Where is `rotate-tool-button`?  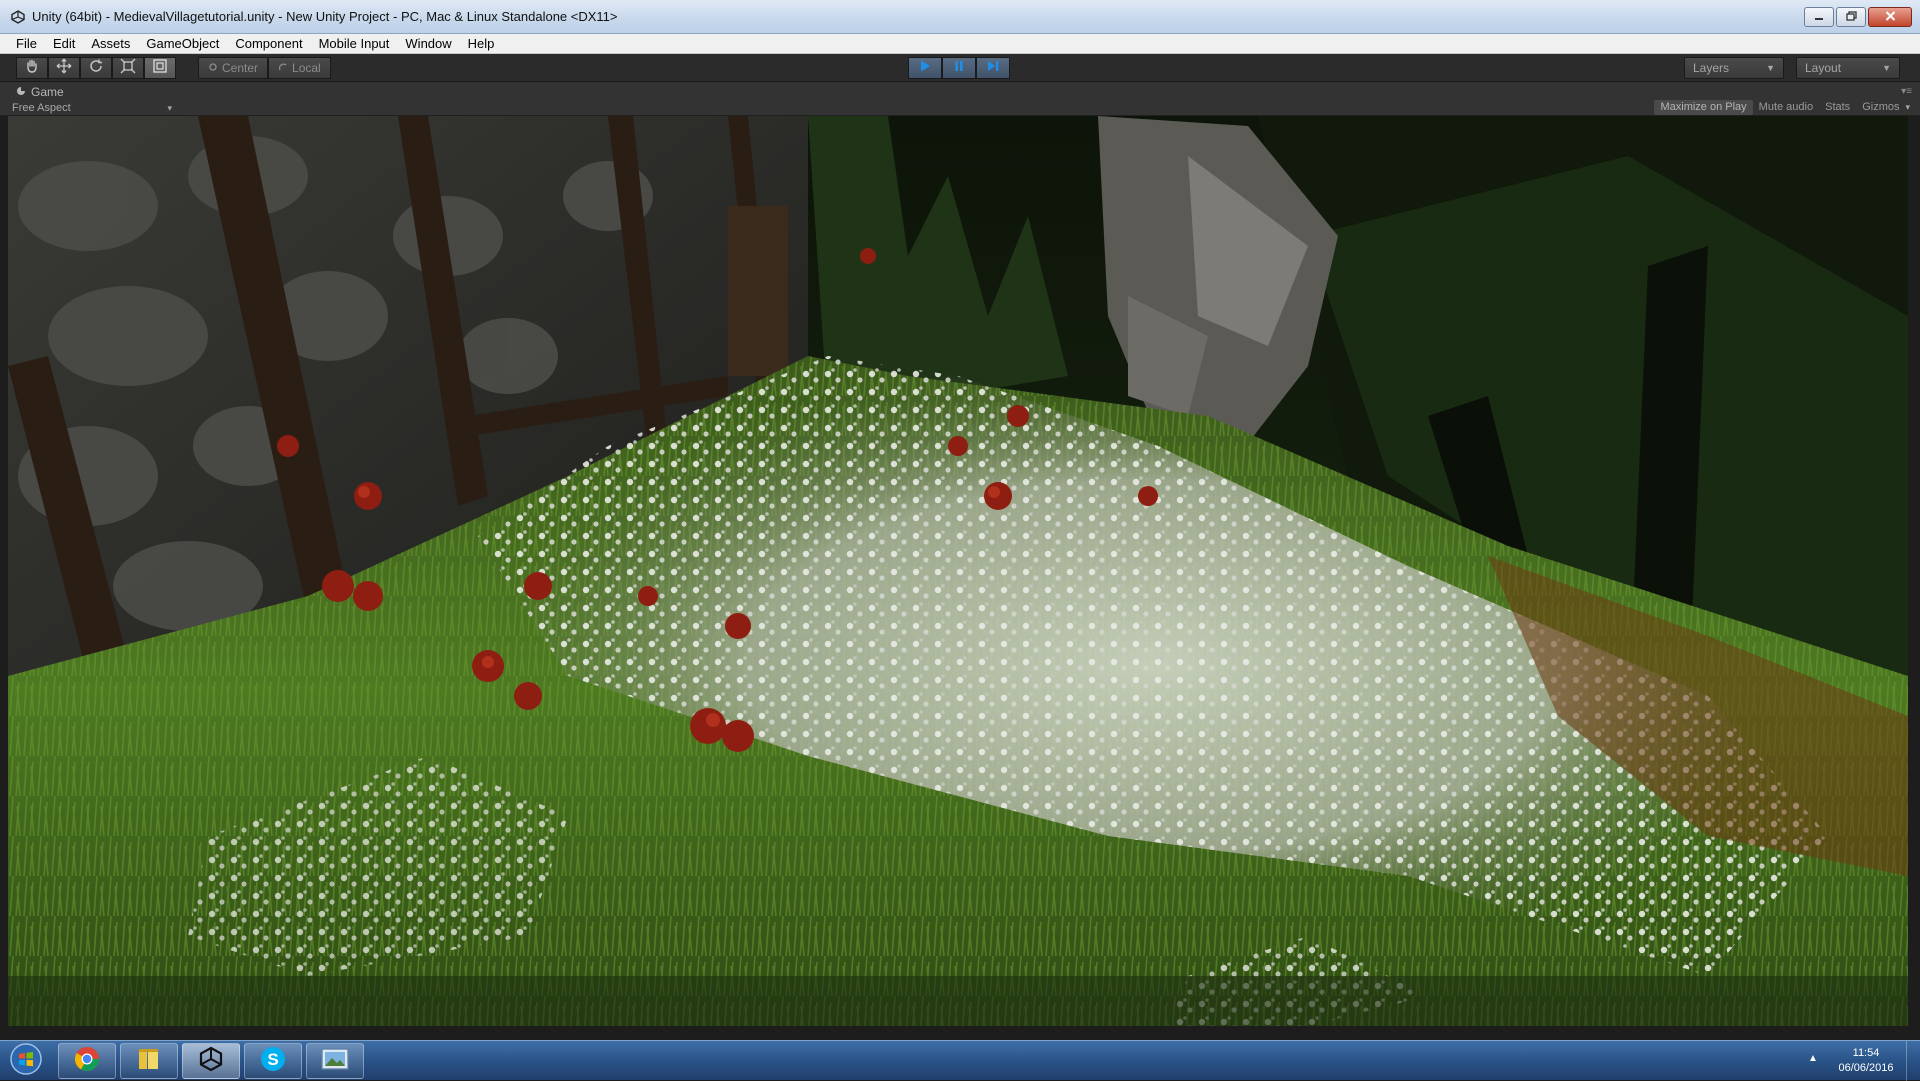 rotate-tool-button is located at coordinates (96, 68).